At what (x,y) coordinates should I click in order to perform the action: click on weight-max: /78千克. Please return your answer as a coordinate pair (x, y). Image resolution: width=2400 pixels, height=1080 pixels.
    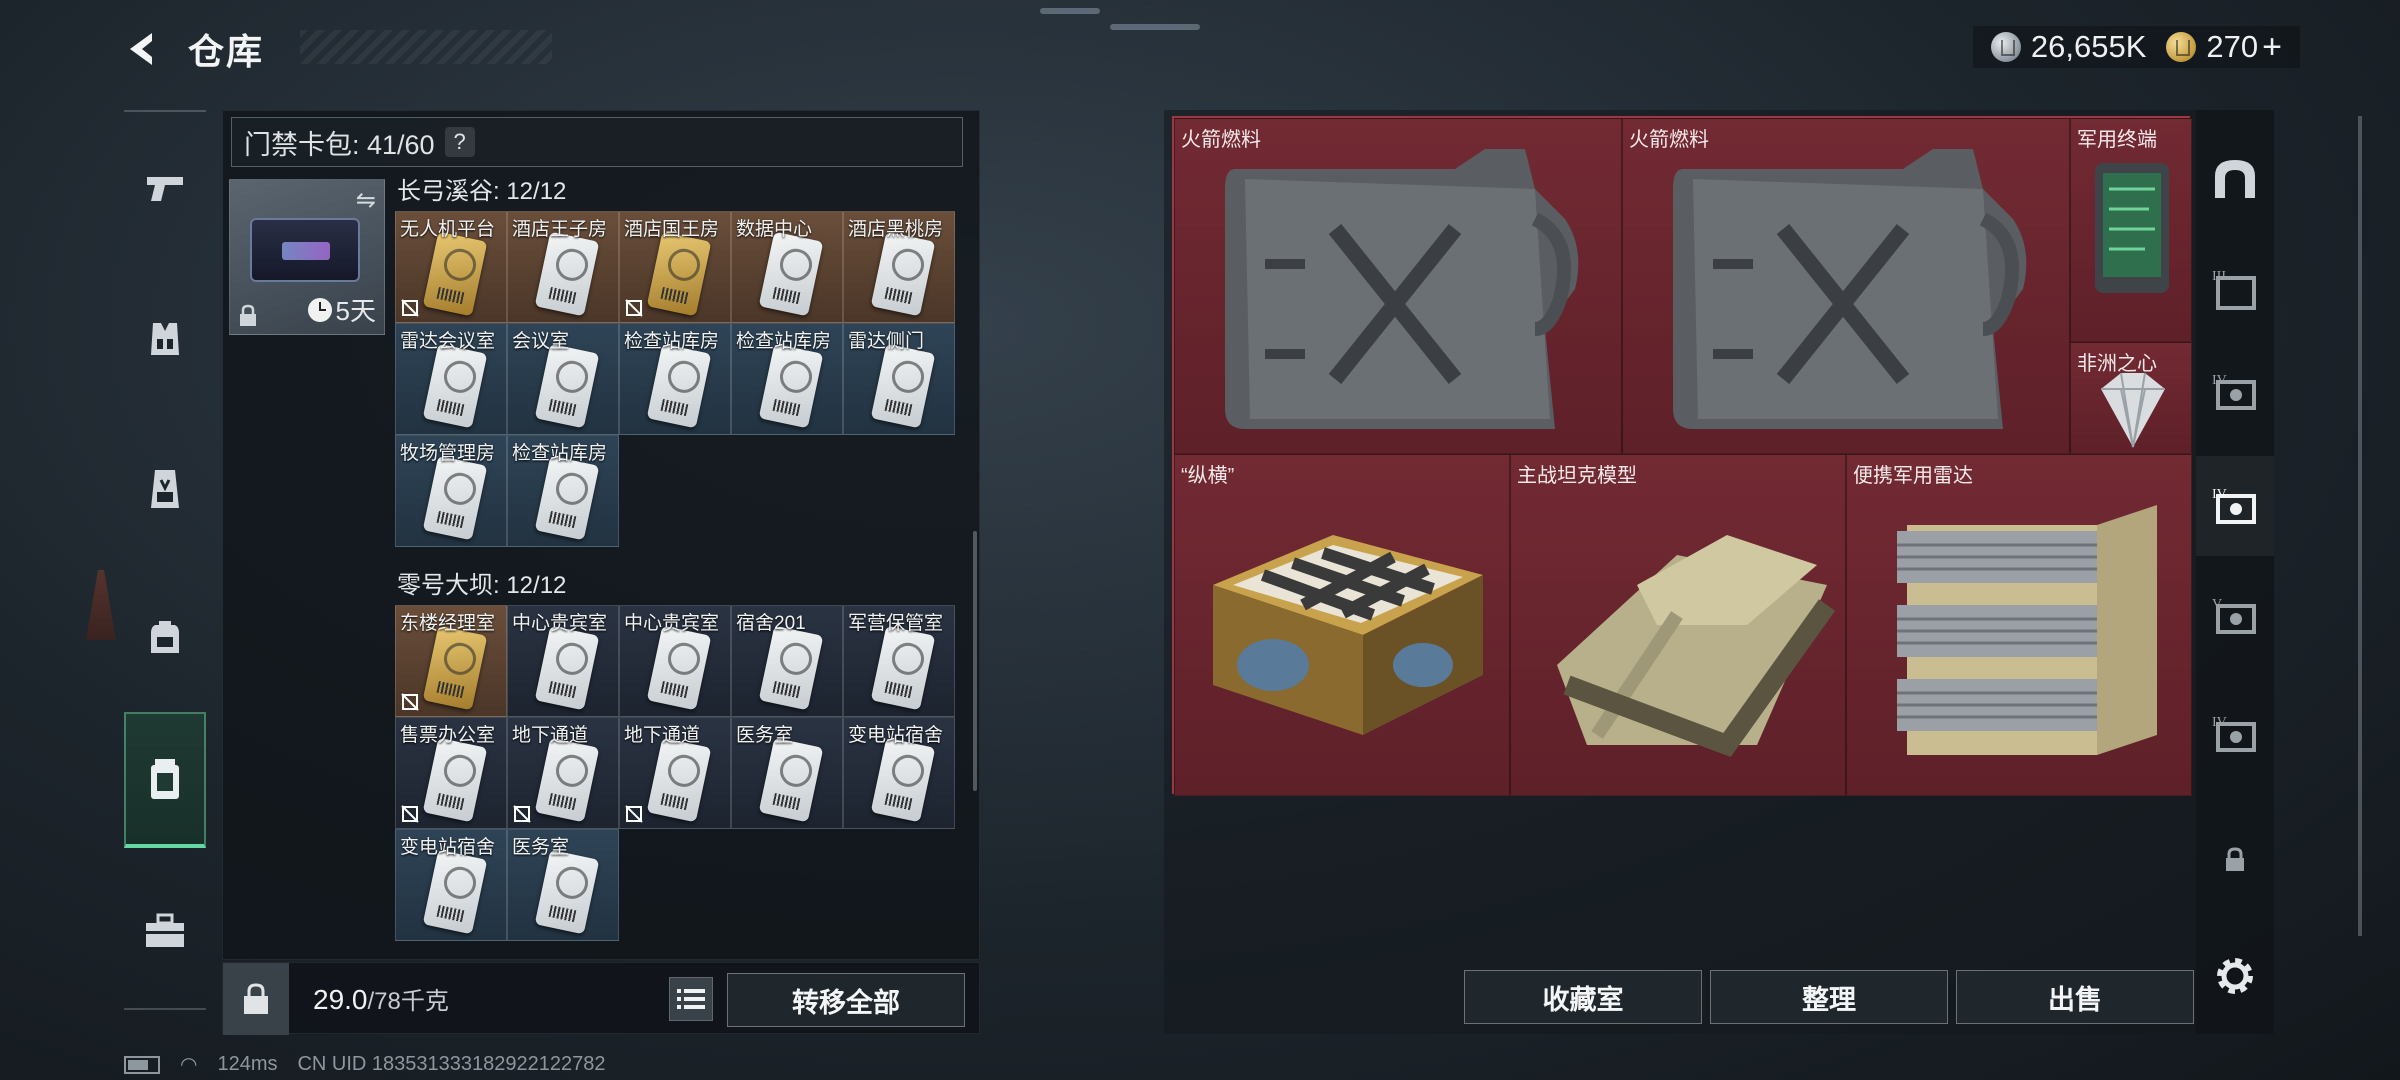
    Looking at the image, I should click on (408, 1001).